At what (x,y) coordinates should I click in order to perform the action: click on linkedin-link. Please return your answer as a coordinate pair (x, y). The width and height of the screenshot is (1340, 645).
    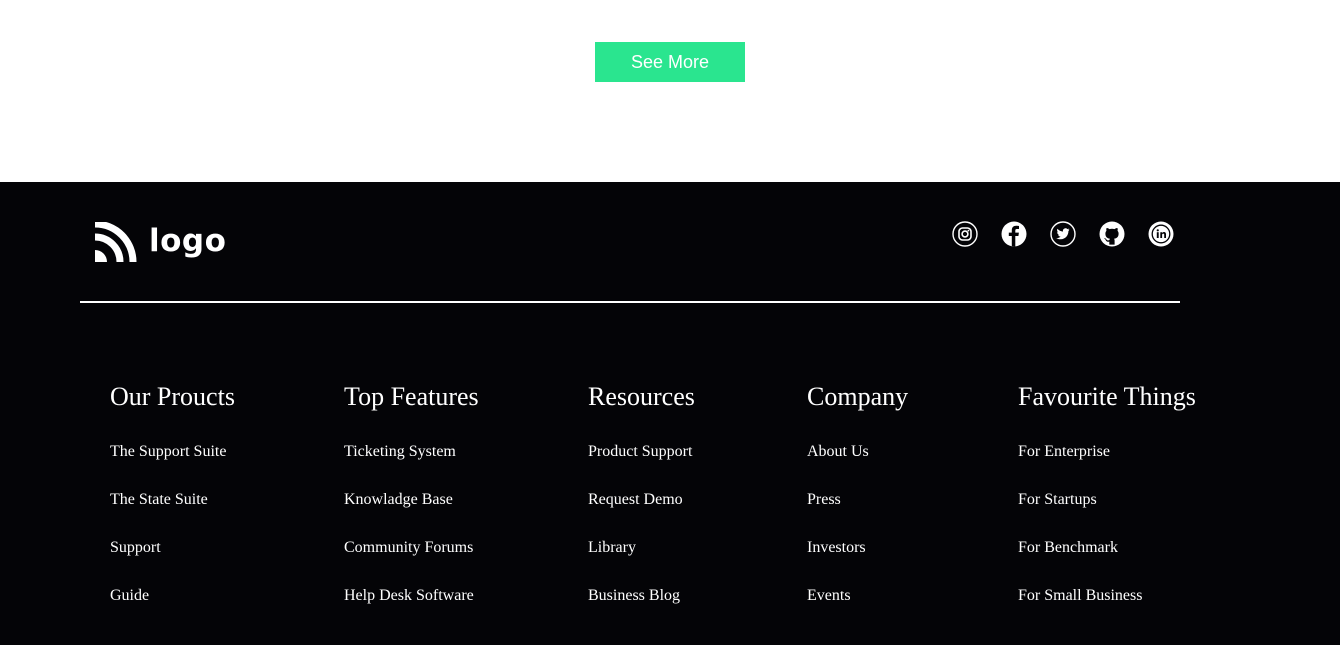
    Looking at the image, I should click on (1161, 234).